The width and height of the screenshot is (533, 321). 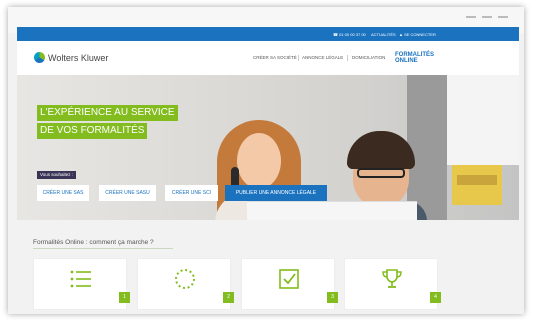 What do you see at coordinates (185, 279) in the screenshot?
I see `dotted-circle-icon` at bounding box center [185, 279].